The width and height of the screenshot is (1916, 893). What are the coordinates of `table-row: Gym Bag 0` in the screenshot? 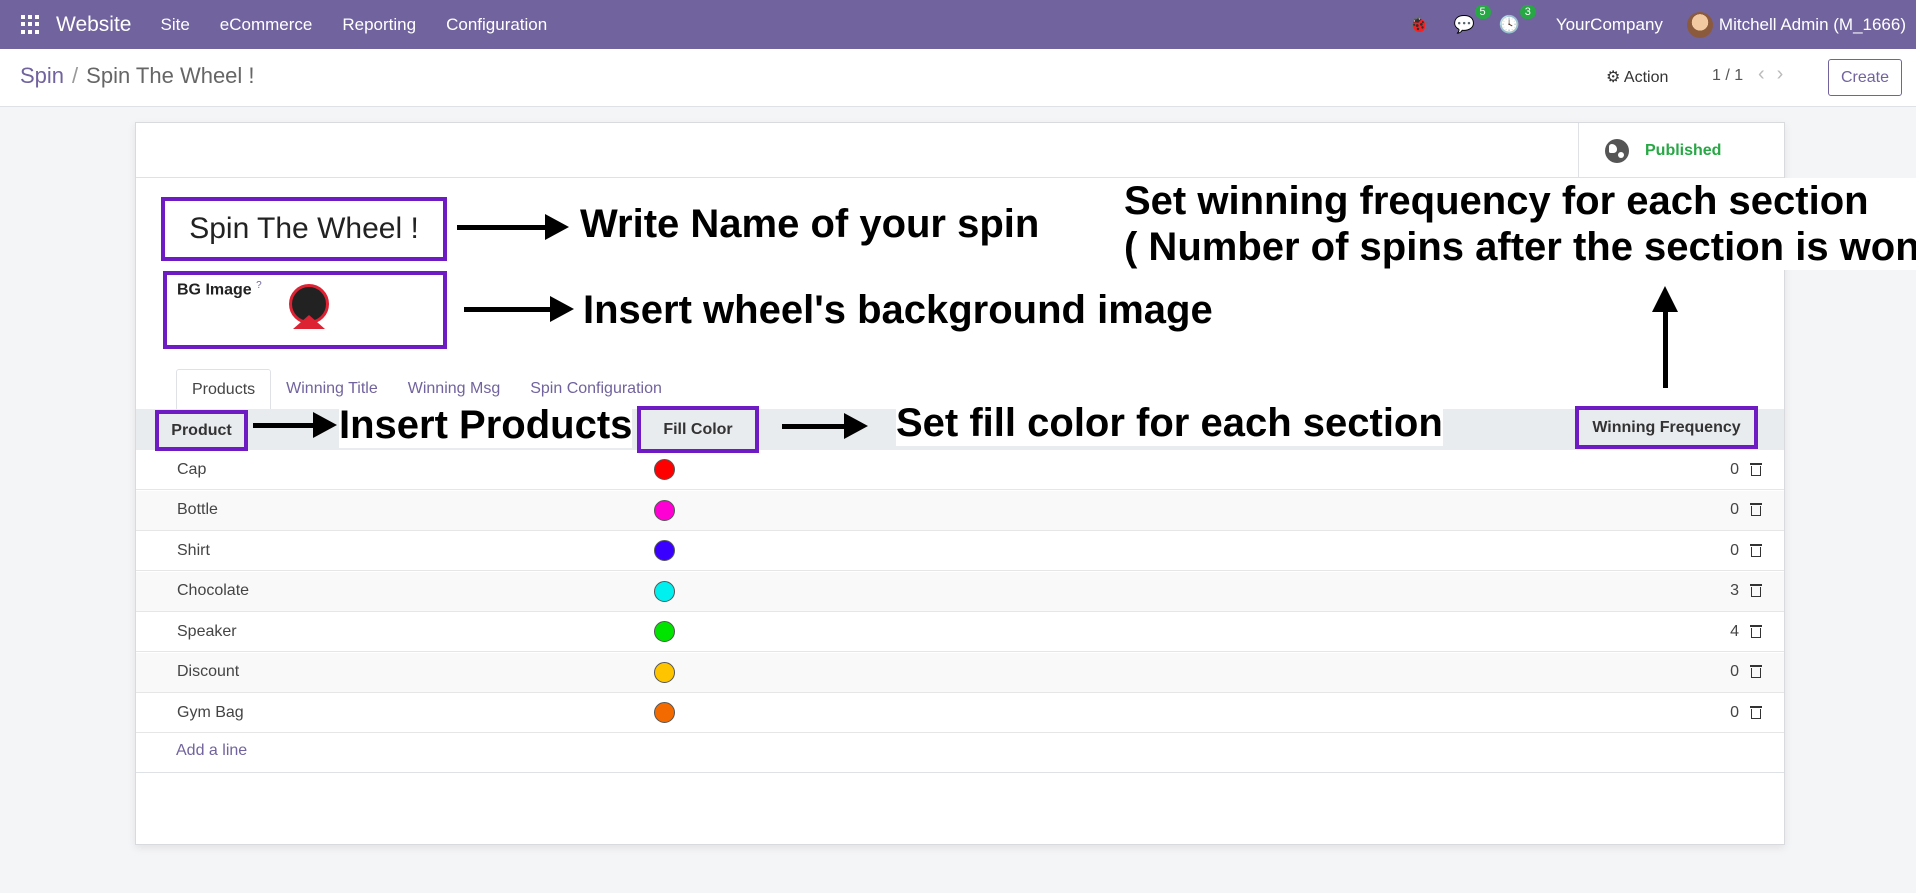 It's located at (960, 713).